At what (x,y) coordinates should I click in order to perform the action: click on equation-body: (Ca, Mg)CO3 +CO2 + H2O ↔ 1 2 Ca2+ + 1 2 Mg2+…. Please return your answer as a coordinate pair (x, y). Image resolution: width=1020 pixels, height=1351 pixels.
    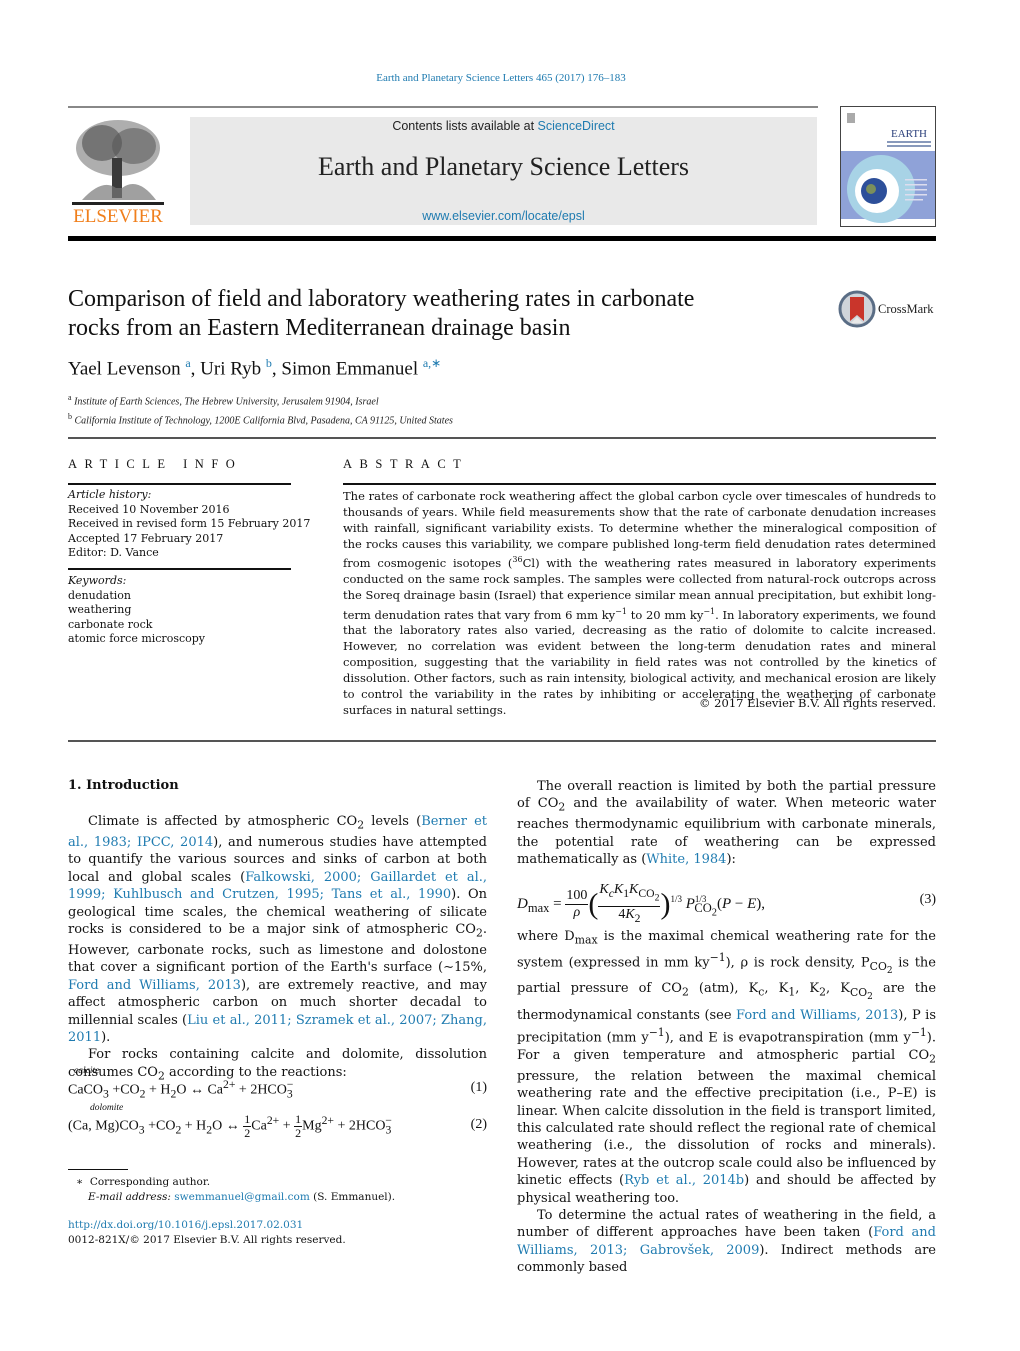
    Looking at the image, I should click on (230, 1126).